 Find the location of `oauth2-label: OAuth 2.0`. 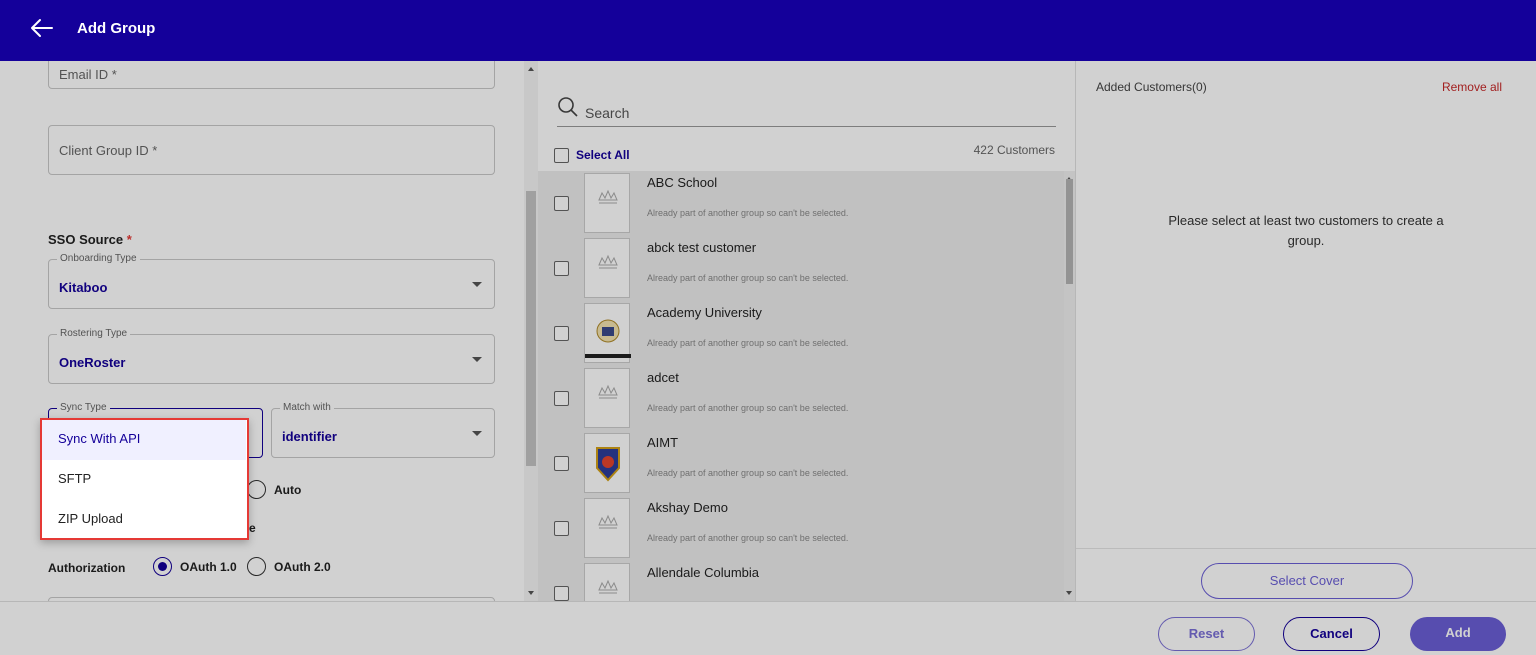

oauth2-label: OAuth 2.0 is located at coordinates (302, 567).